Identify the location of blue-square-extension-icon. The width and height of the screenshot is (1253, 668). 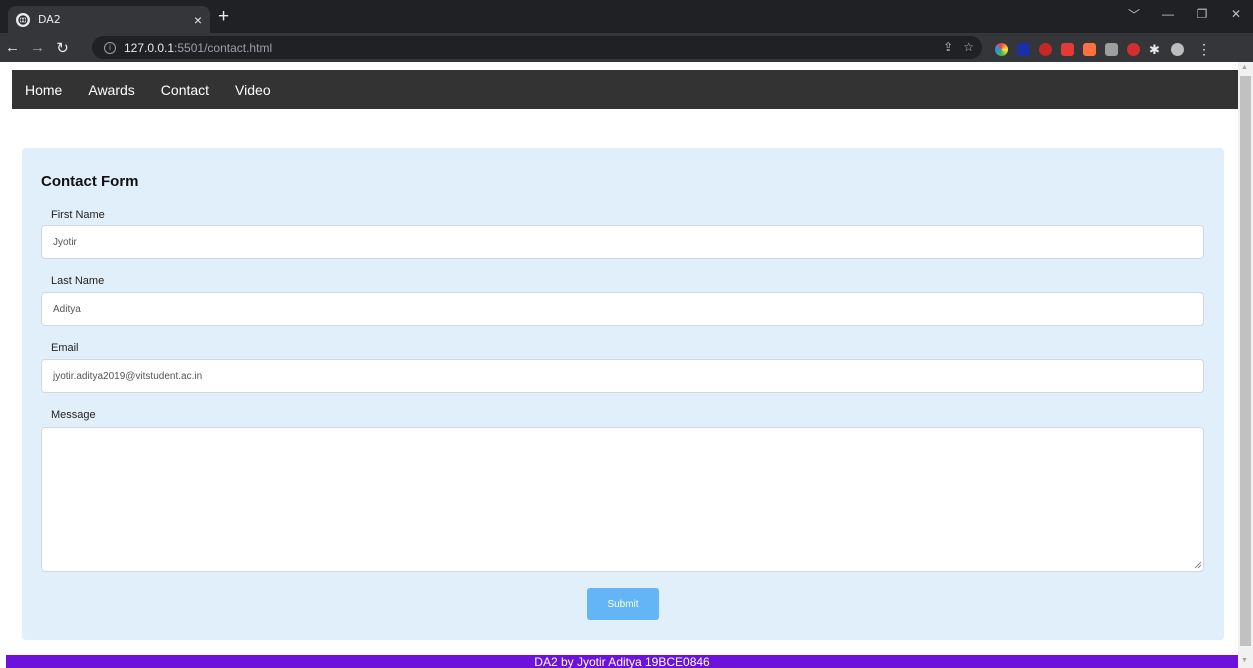
(1023, 49).